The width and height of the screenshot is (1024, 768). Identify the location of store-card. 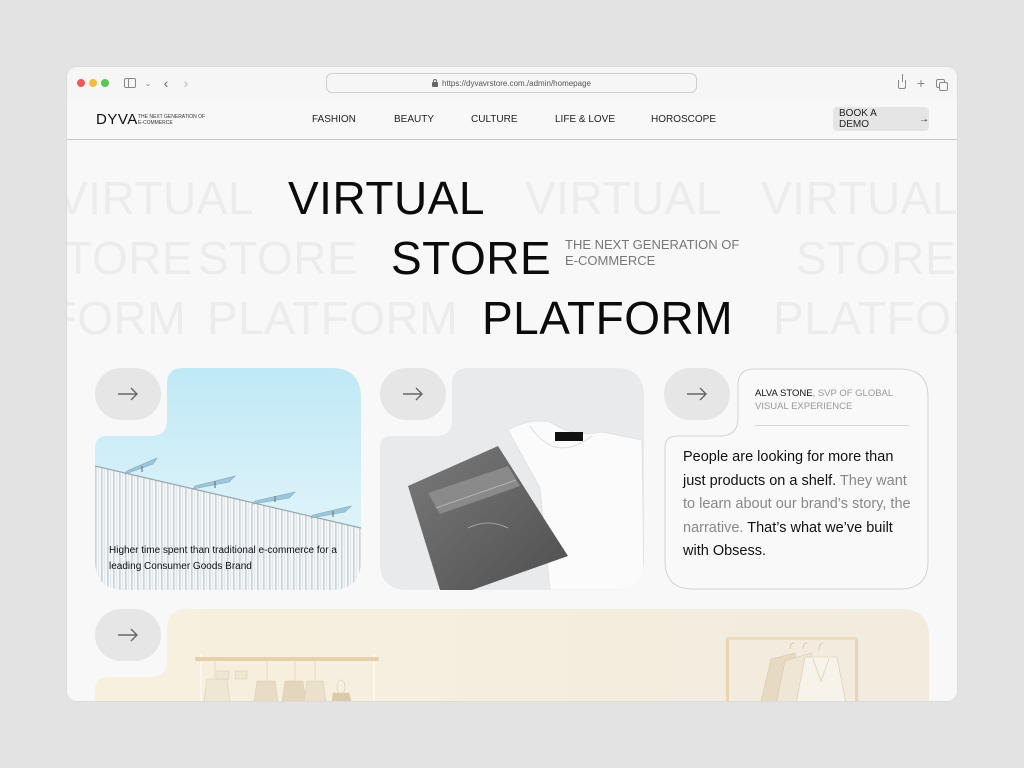
(512, 655).